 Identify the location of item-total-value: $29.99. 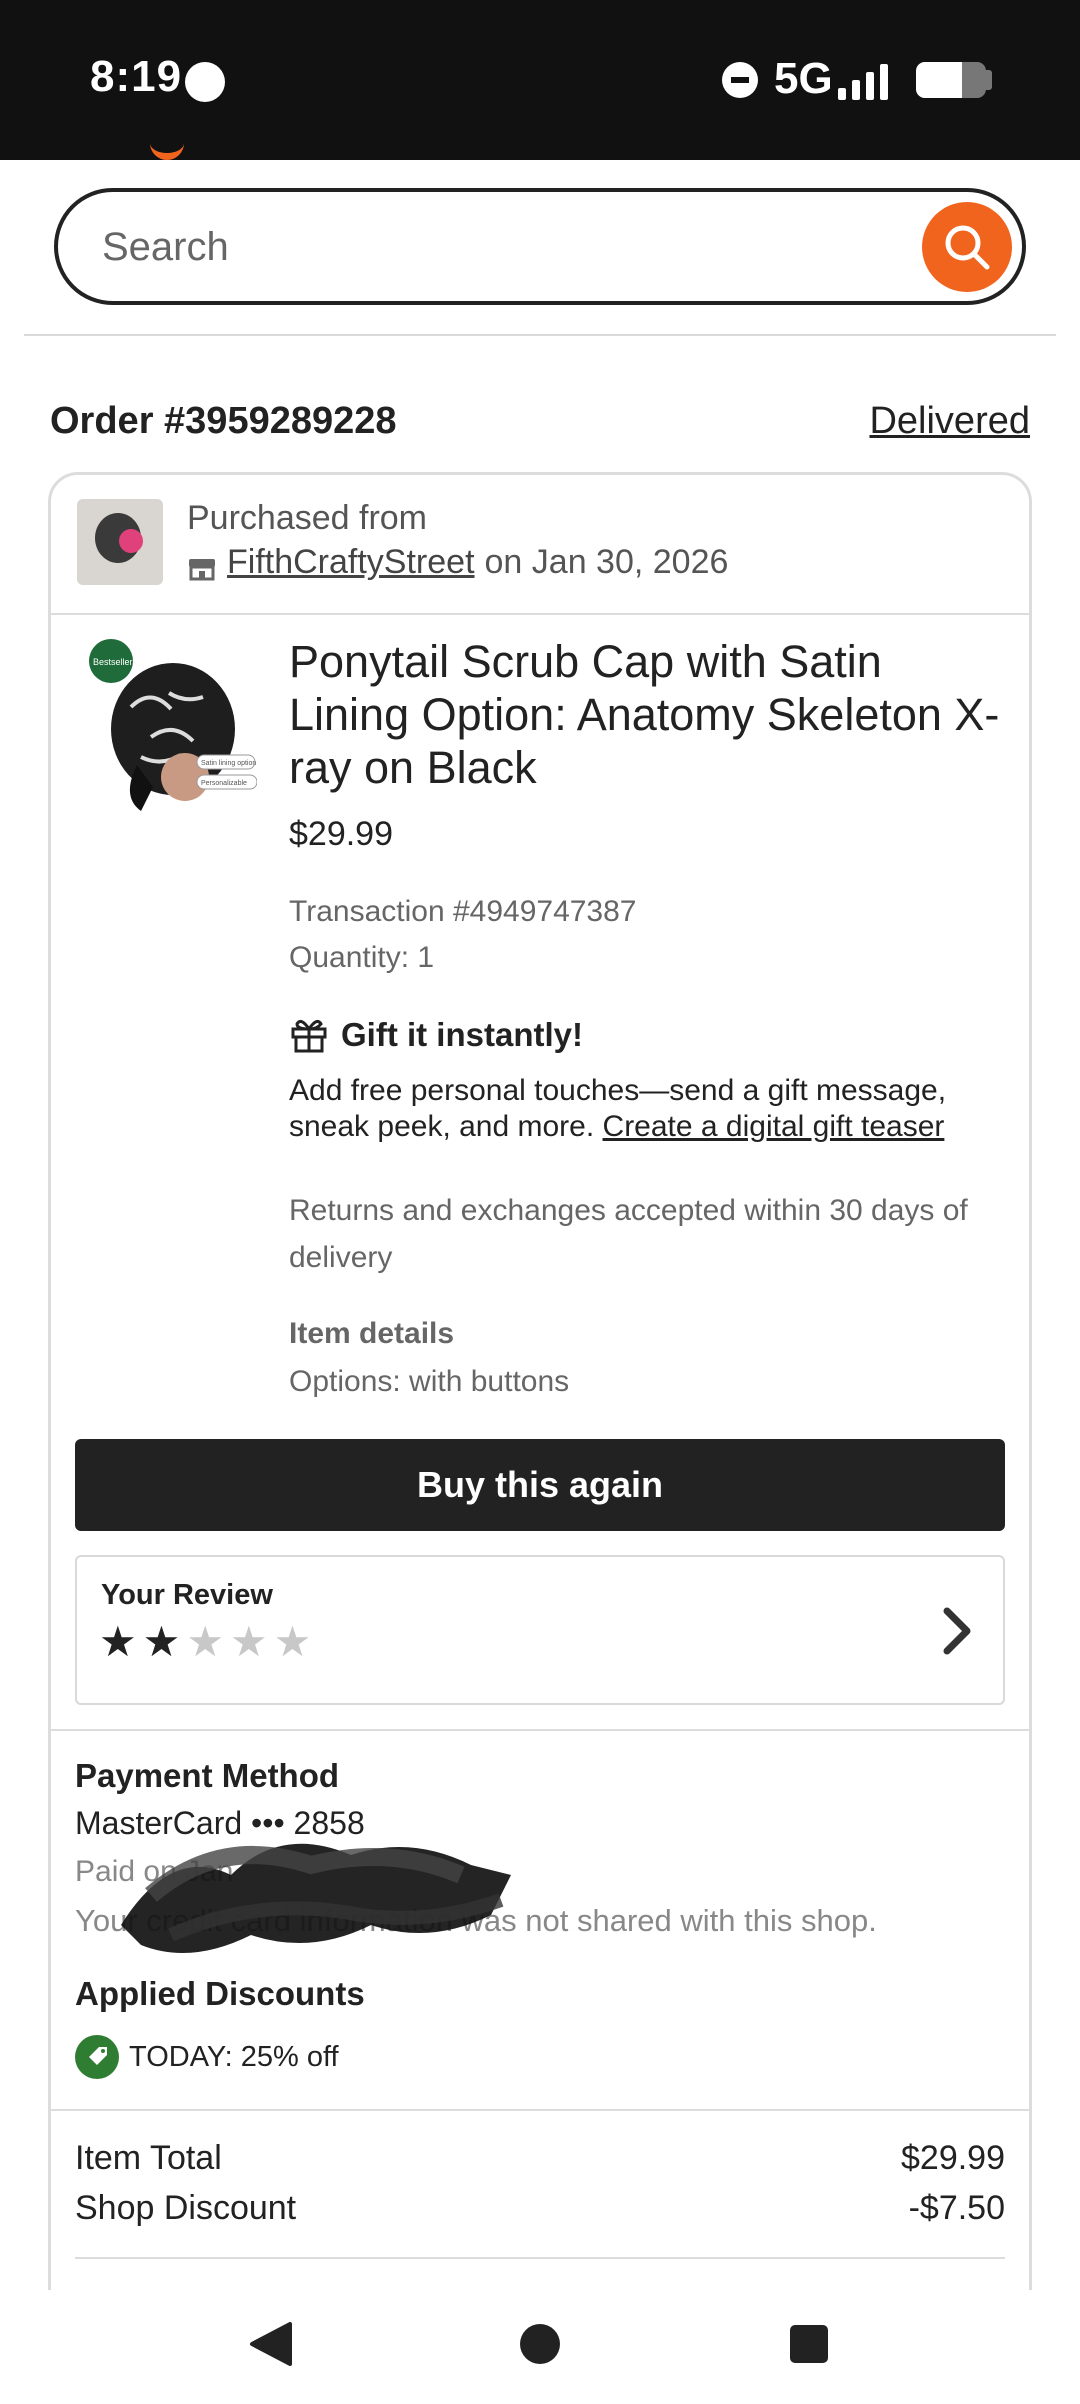
(953, 2158).